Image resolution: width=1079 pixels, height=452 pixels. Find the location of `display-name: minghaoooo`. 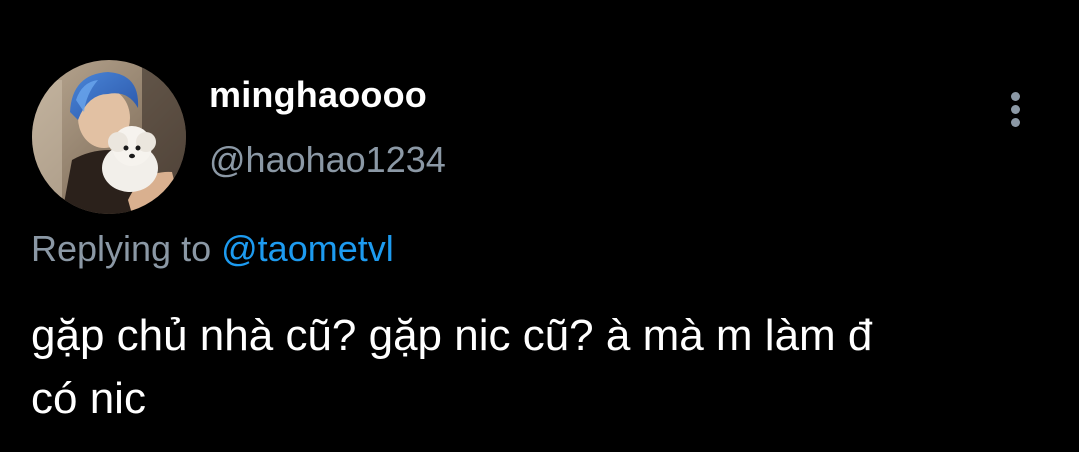

display-name: minghaoooo is located at coordinates (318, 95).